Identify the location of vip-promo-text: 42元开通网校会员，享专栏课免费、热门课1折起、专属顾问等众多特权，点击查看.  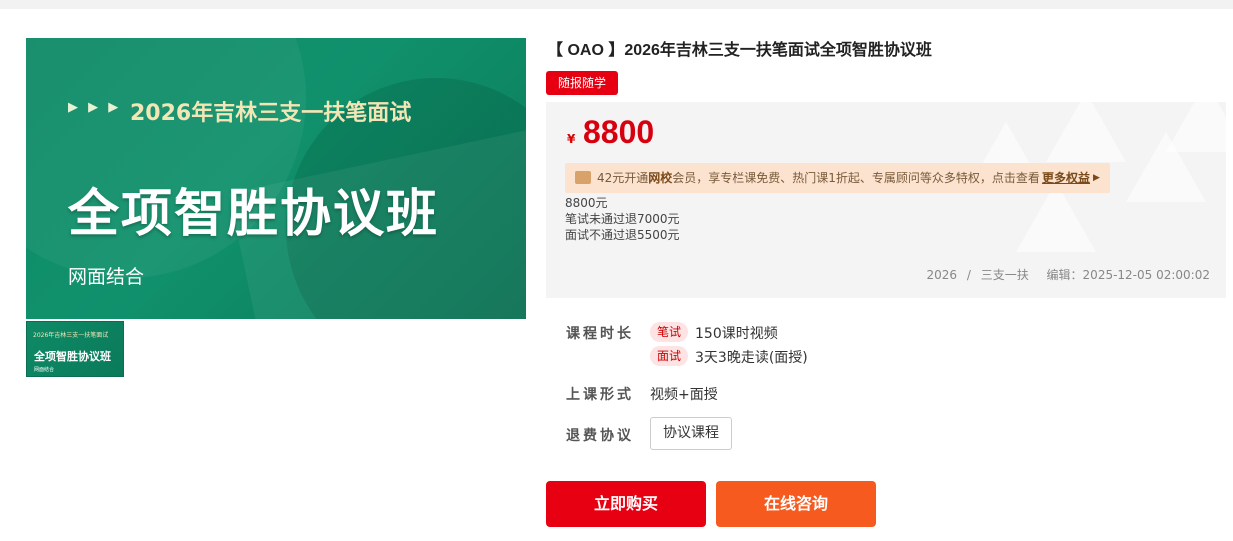
(818, 178).